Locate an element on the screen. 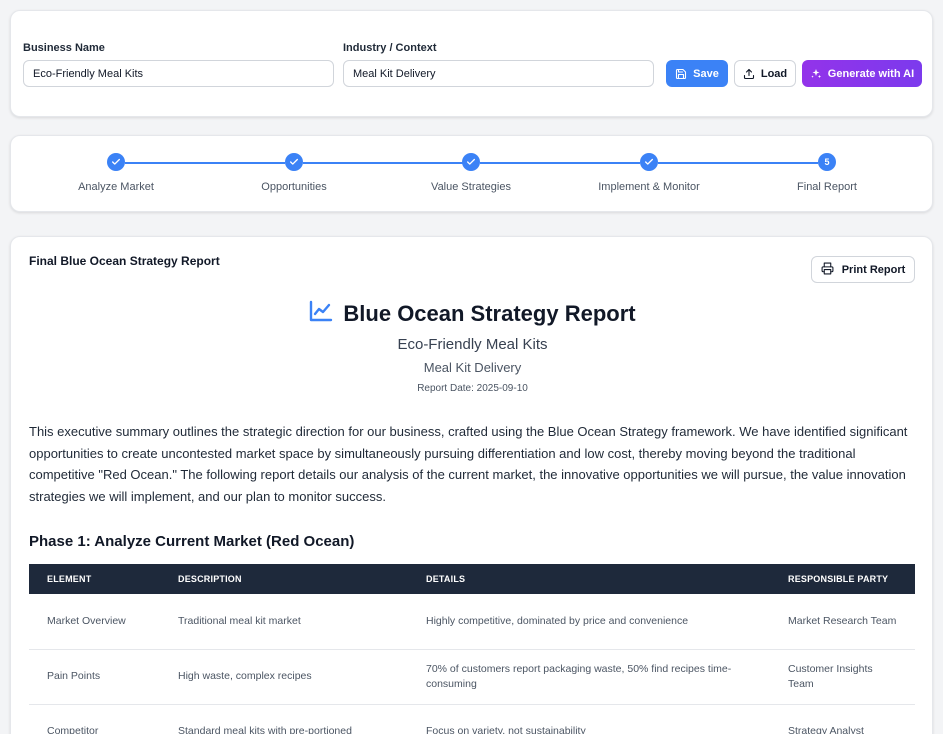 The image size is (943, 734). printer-icon is located at coordinates (827, 270).